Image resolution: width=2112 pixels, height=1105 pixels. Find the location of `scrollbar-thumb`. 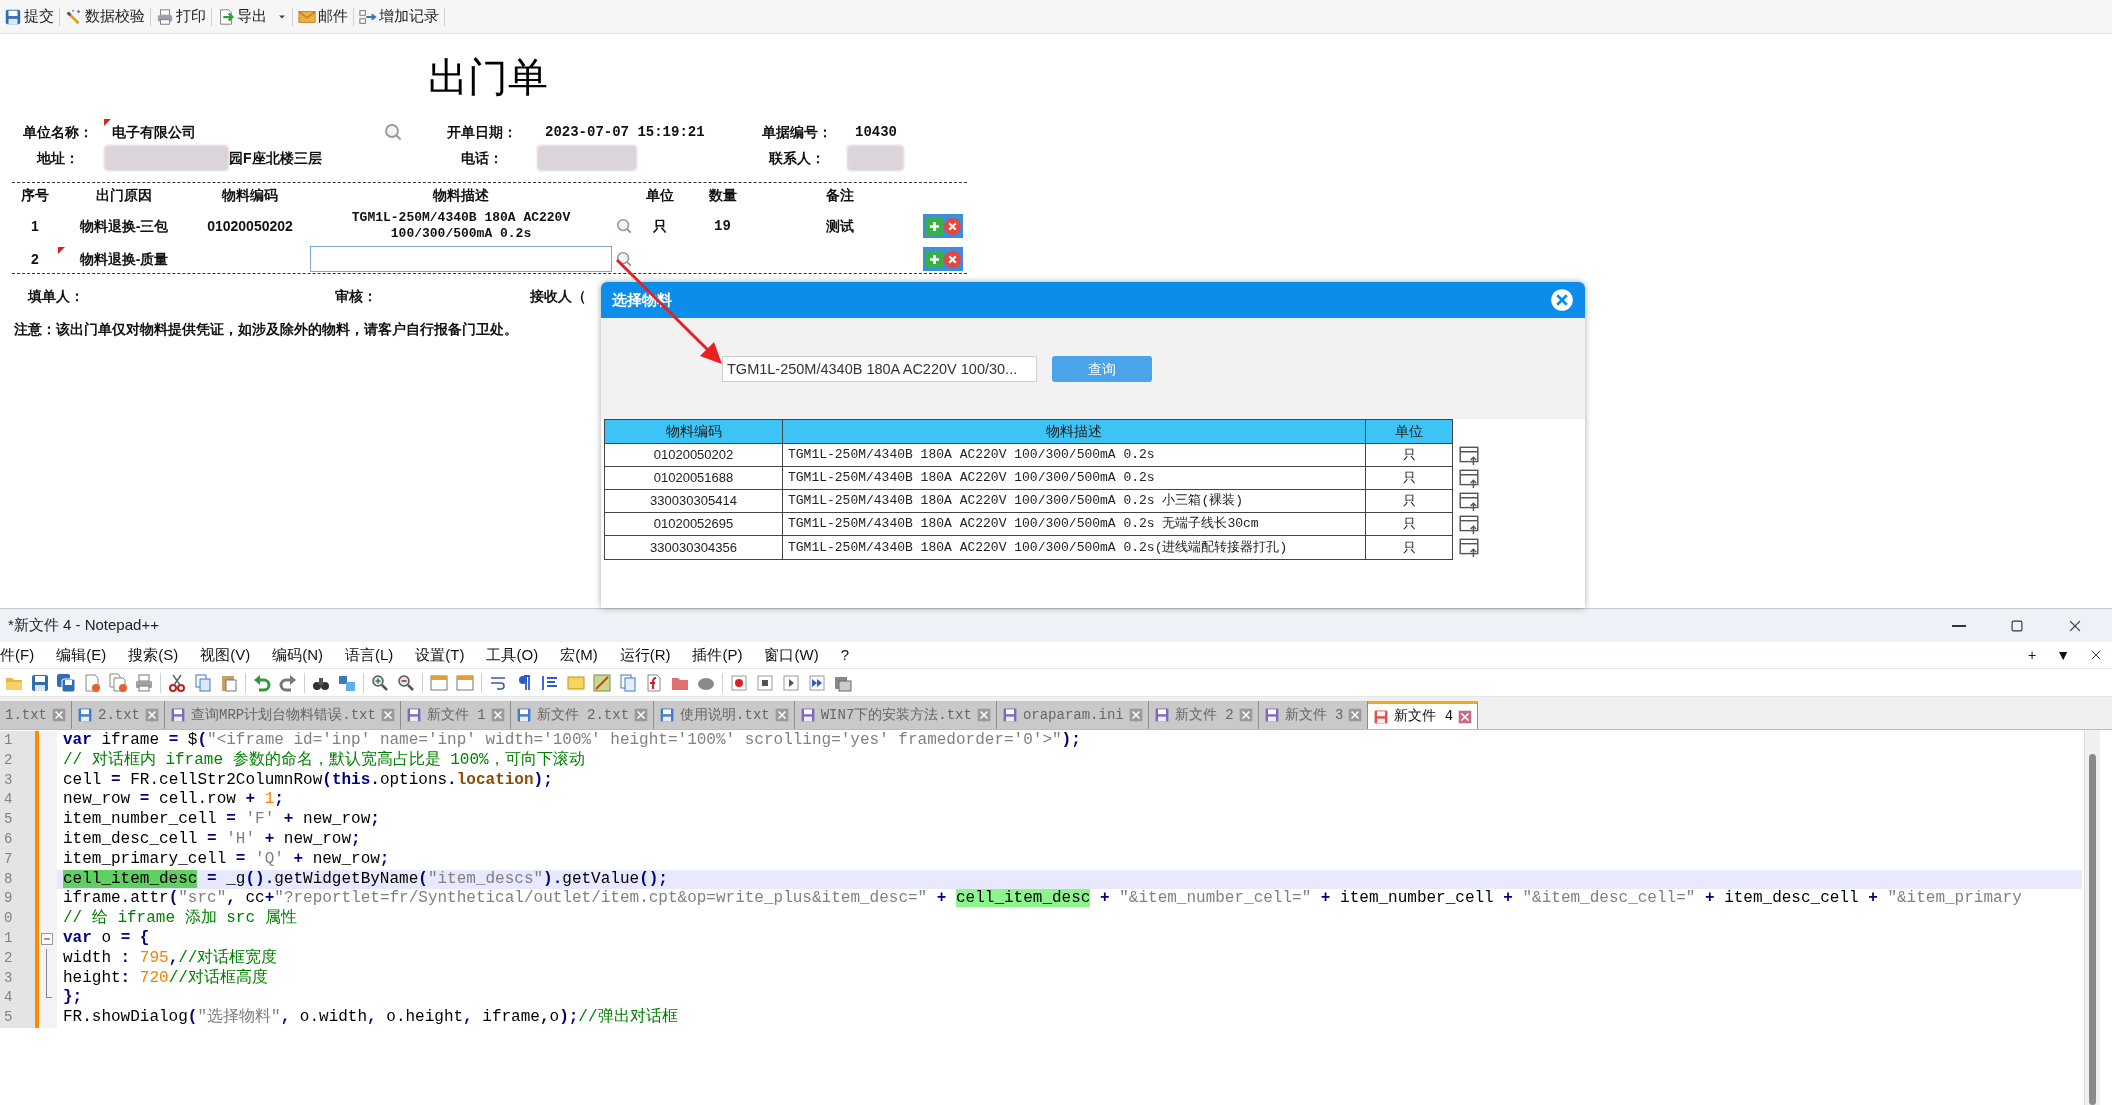

scrollbar-thumb is located at coordinates (2092, 929).